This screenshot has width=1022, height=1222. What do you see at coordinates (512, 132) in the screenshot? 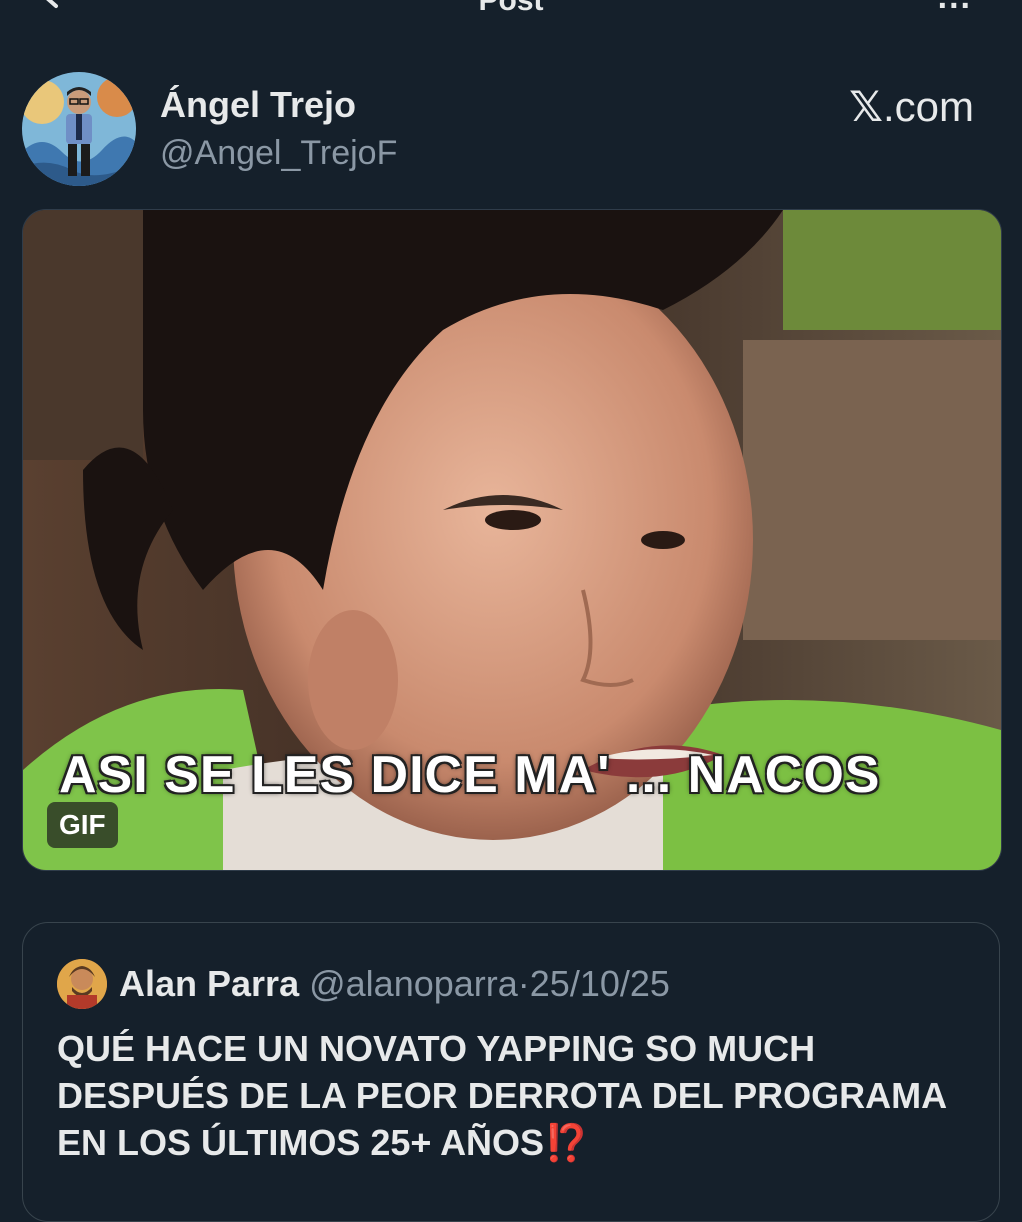
I see `post-author-header: Ángel Trejo @Angel_TrejoF 𝕏.com` at bounding box center [512, 132].